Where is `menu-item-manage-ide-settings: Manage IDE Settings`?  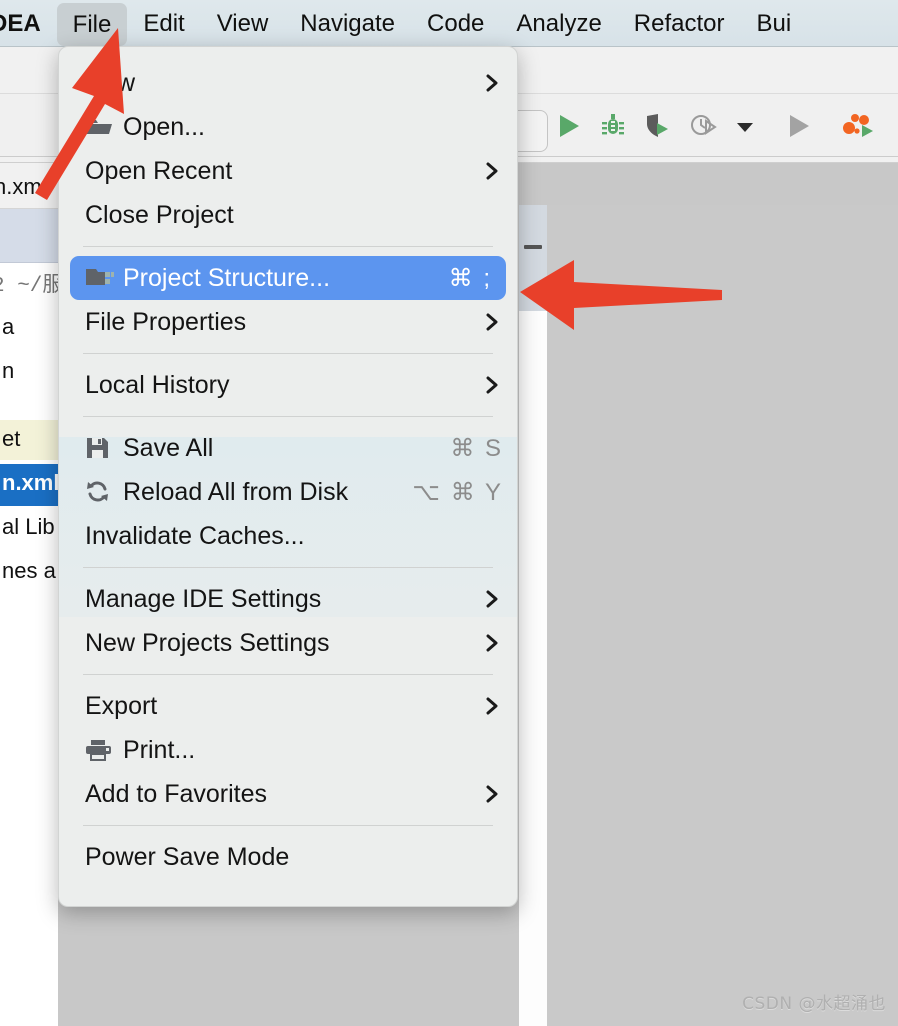 menu-item-manage-ide-settings: Manage IDE Settings is located at coordinates (288, 599).